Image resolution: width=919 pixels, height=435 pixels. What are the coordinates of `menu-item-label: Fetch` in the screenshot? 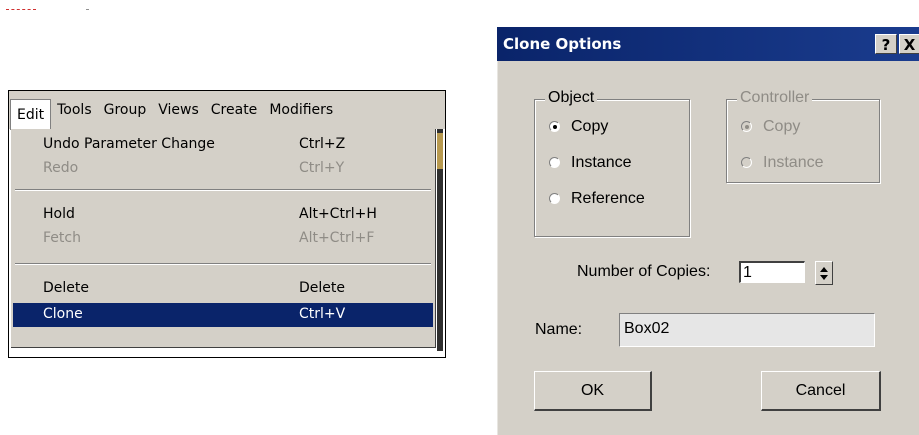 It's located at (62, 238).